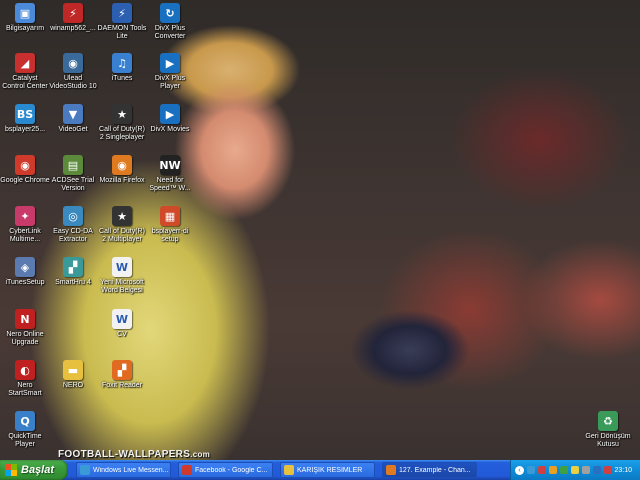 Image resolution: width=640 pixels, height=480 pixels. I want to click on cv-icon: W, so click(122, 319).